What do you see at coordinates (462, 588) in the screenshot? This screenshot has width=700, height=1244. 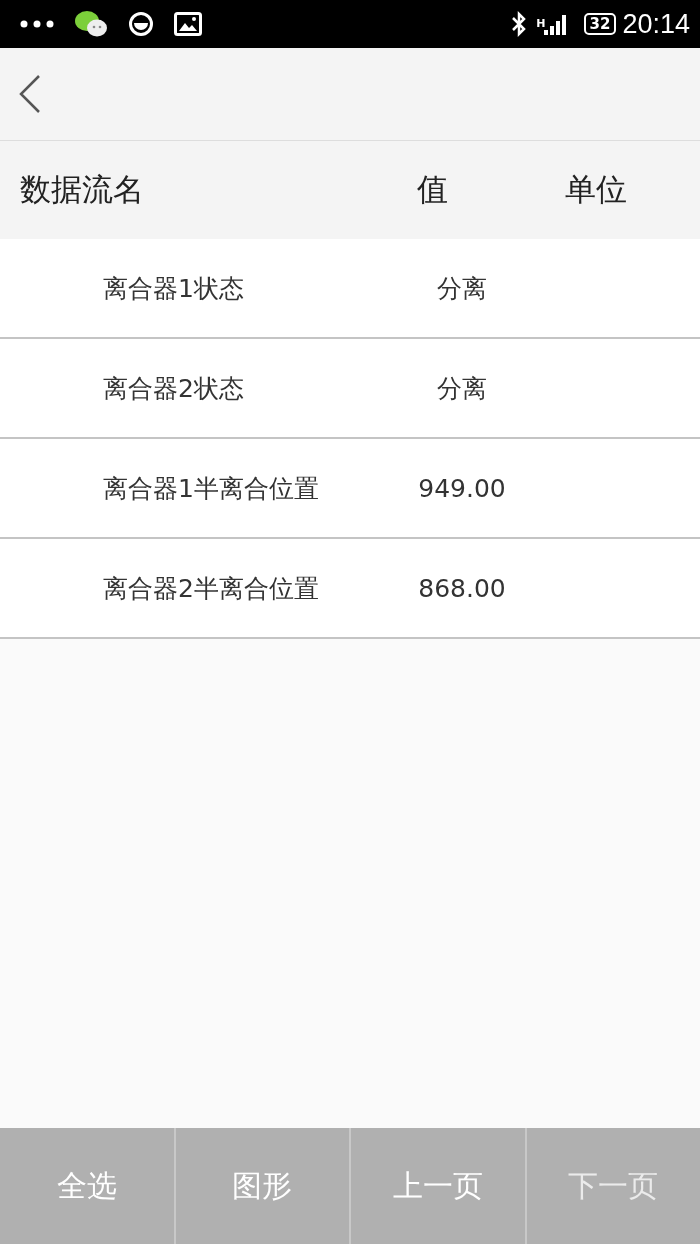 I see `table-cell-text: 868.00` at bounding box center [462, 588].